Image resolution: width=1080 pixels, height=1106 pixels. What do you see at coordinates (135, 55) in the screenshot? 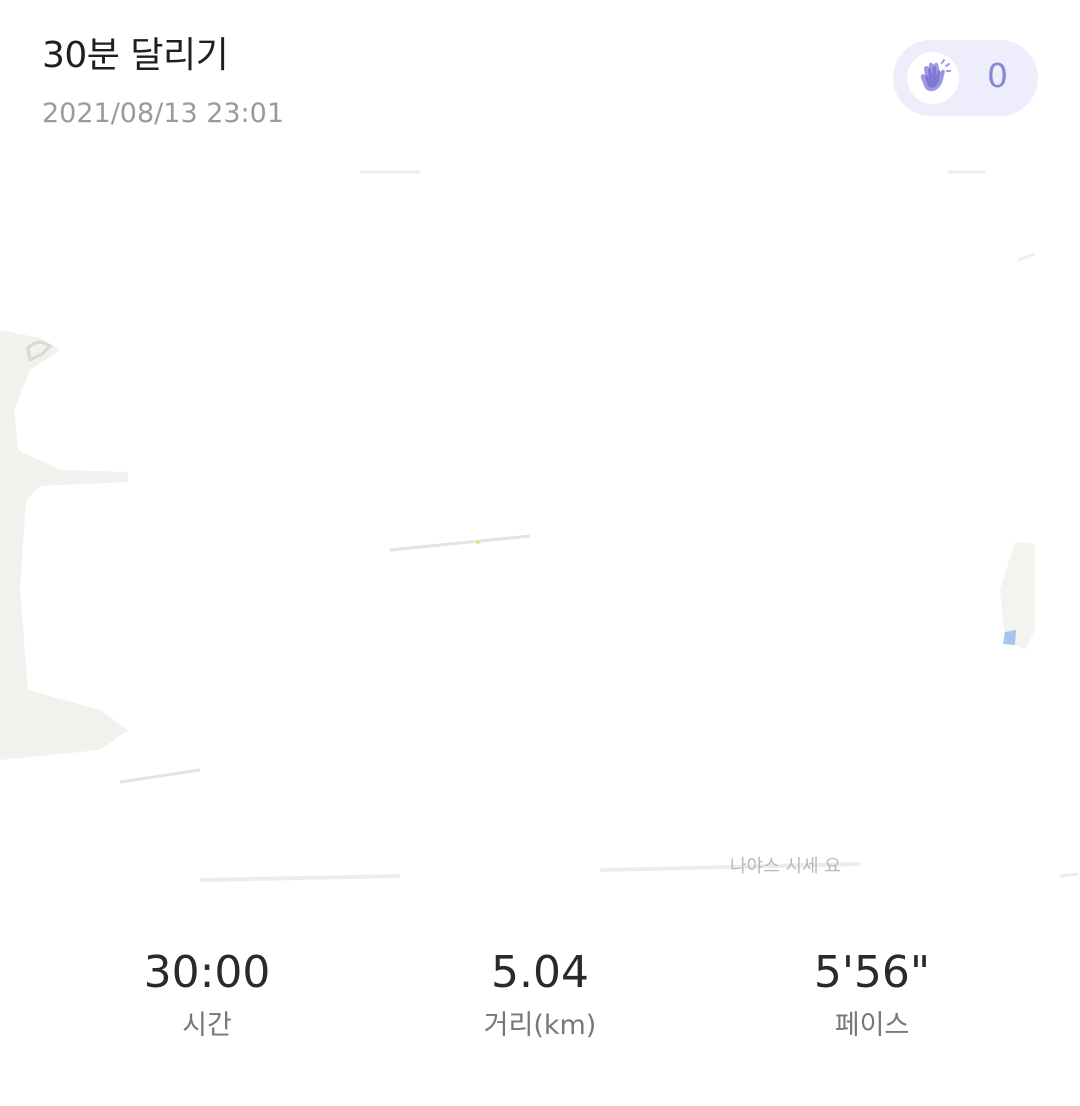
I see `activity-title: 30분 달리기` at bounding box center [135, 55].